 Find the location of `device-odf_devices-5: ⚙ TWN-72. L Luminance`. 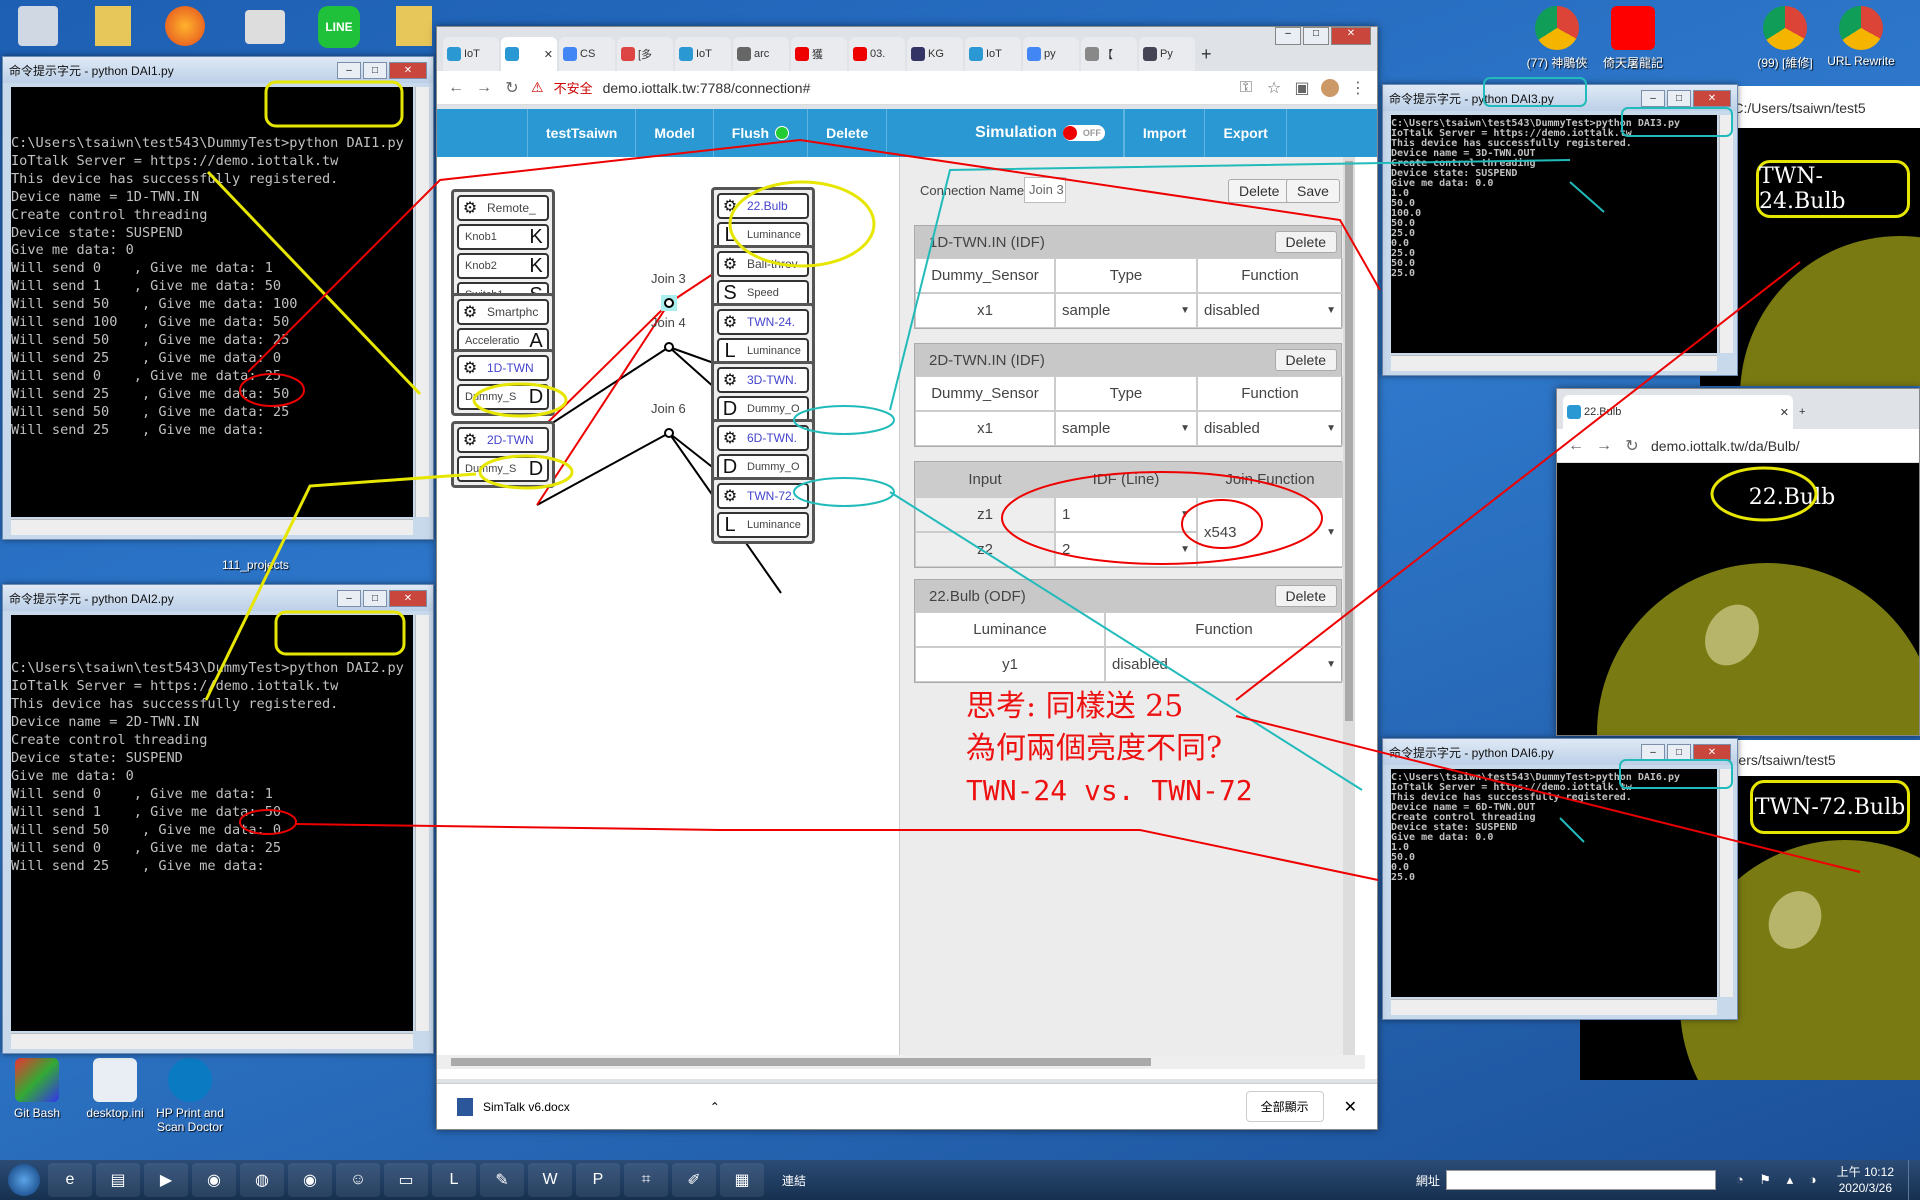

device-odf_devices-5: ⚙ TWN-72. L Luminance is located at coordinates (763, 510).